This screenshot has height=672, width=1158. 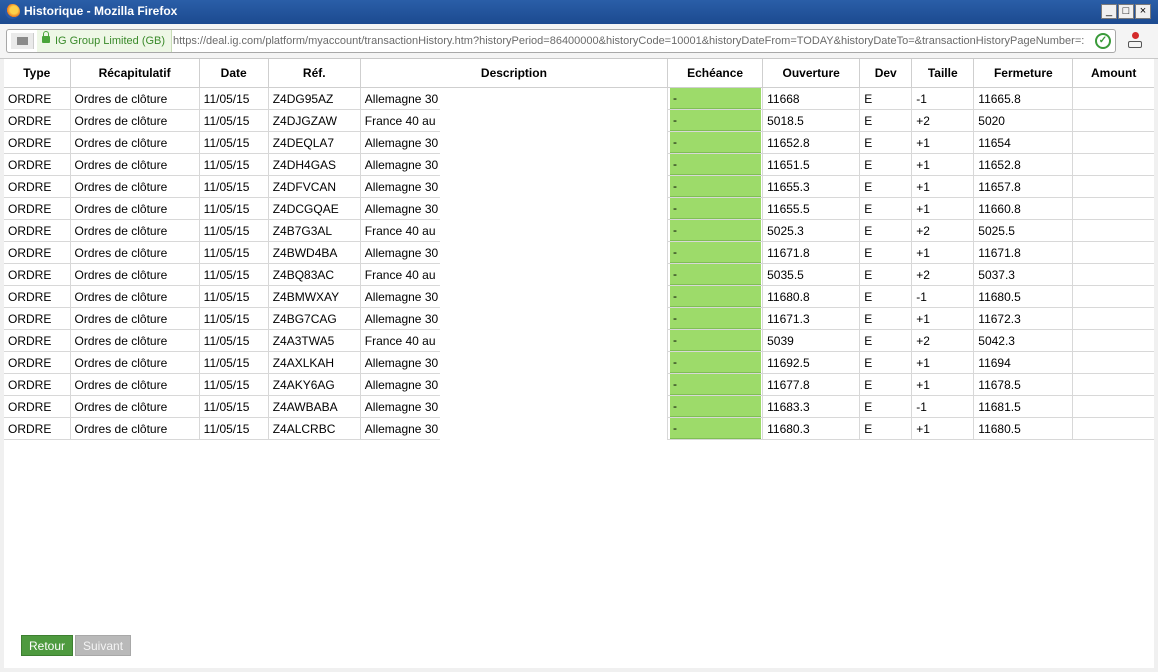 What do you see at coordinates (1023, 318) in the screenshot?
I see `cell-fermeture: 11672.3` at bounding box center [1023, 318].